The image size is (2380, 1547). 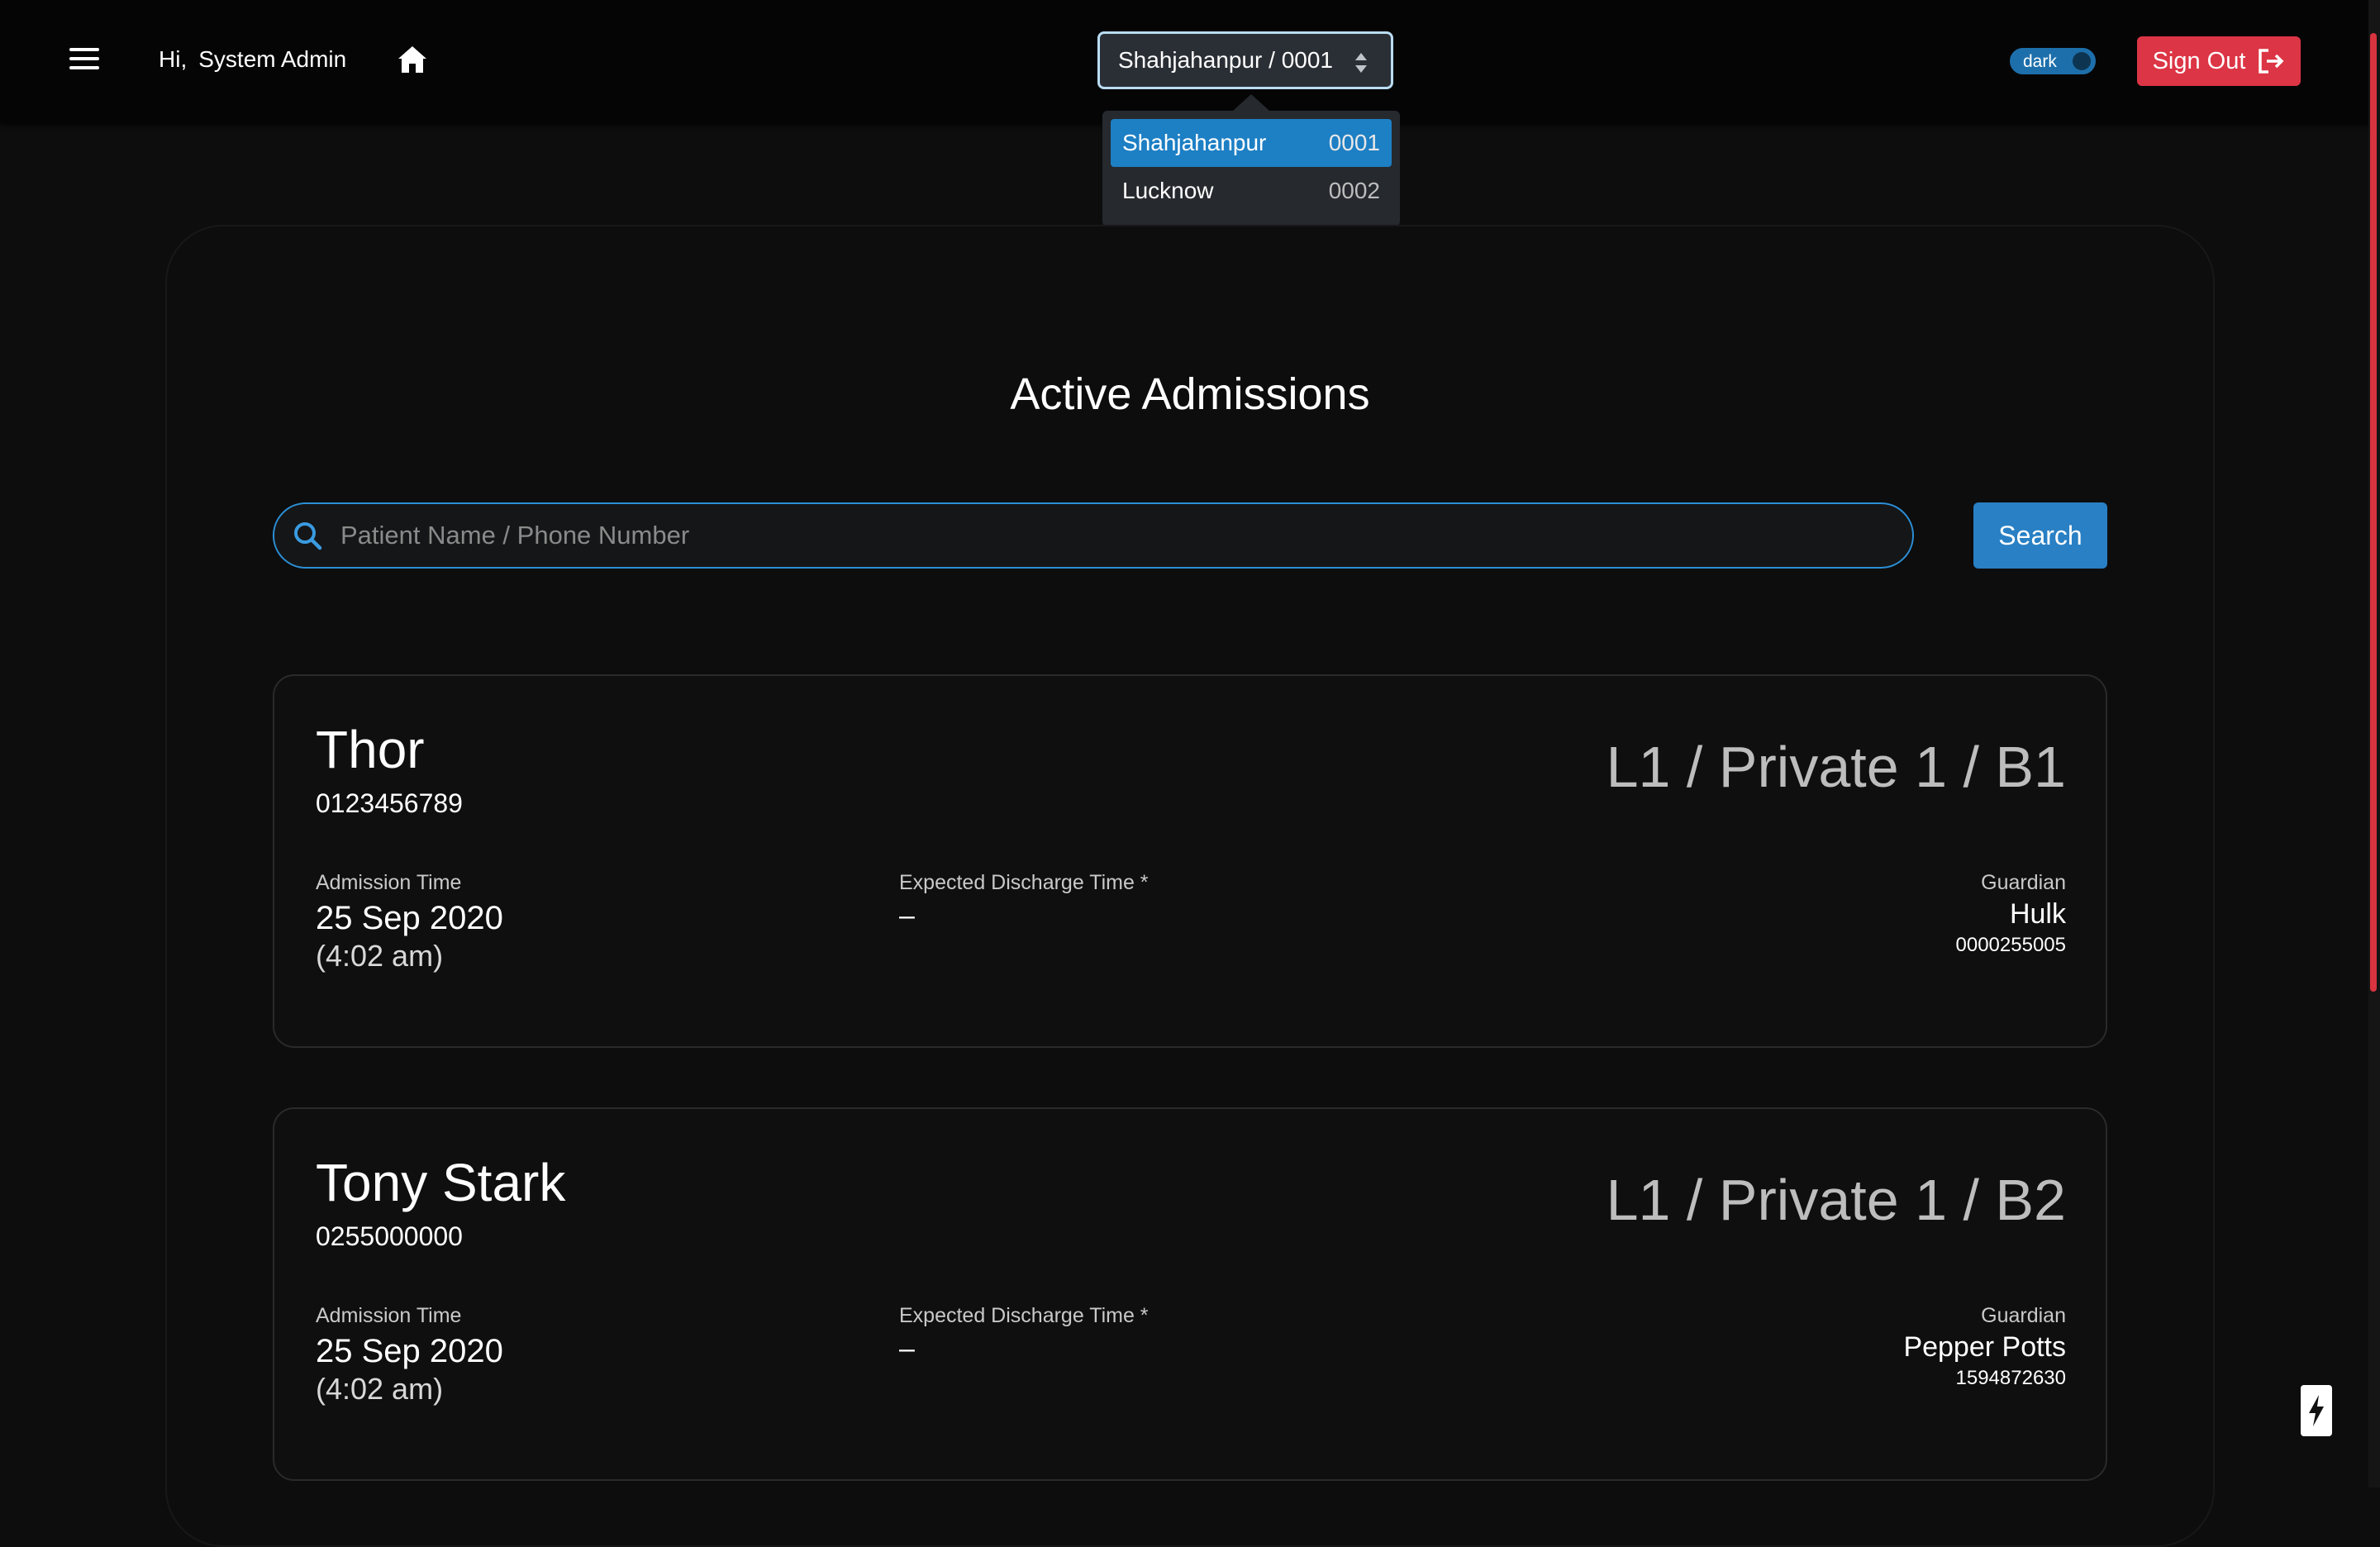 I want to click on sign-out-icon, so click(x=2271, y=61).